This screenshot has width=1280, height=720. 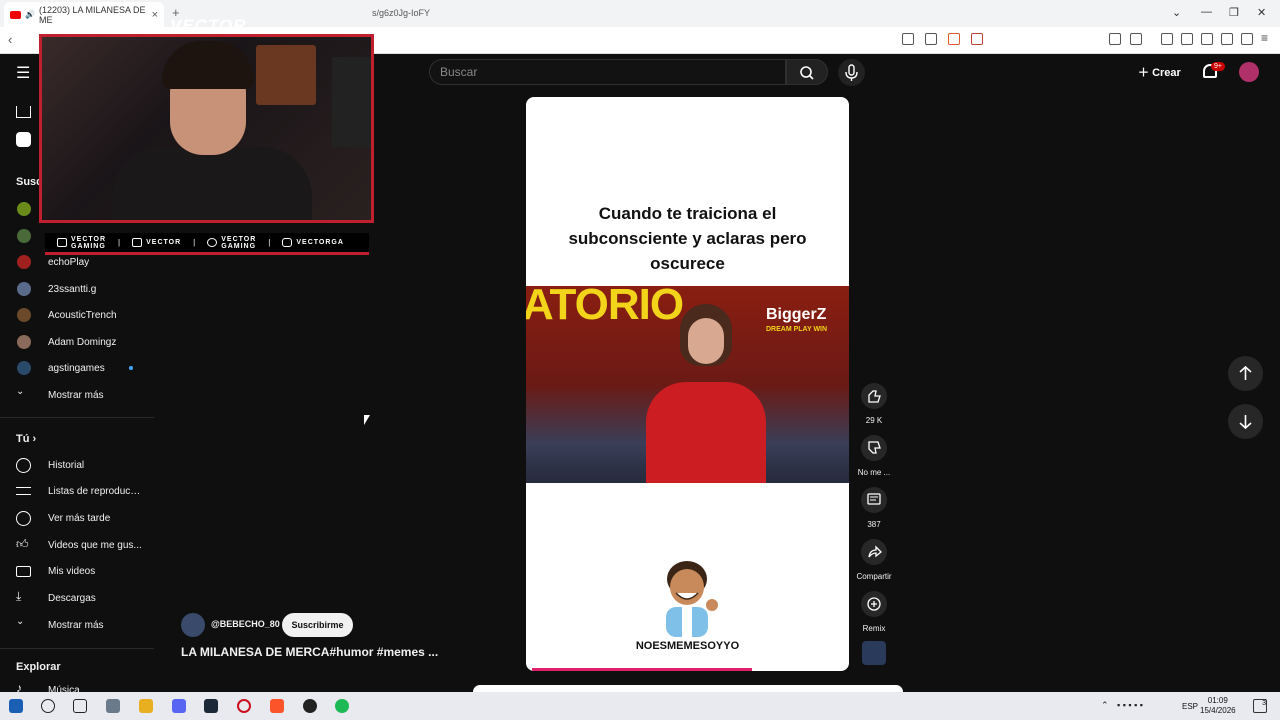 I want to click on brand-logo: BiggerZ, so click(x=796, y=314).